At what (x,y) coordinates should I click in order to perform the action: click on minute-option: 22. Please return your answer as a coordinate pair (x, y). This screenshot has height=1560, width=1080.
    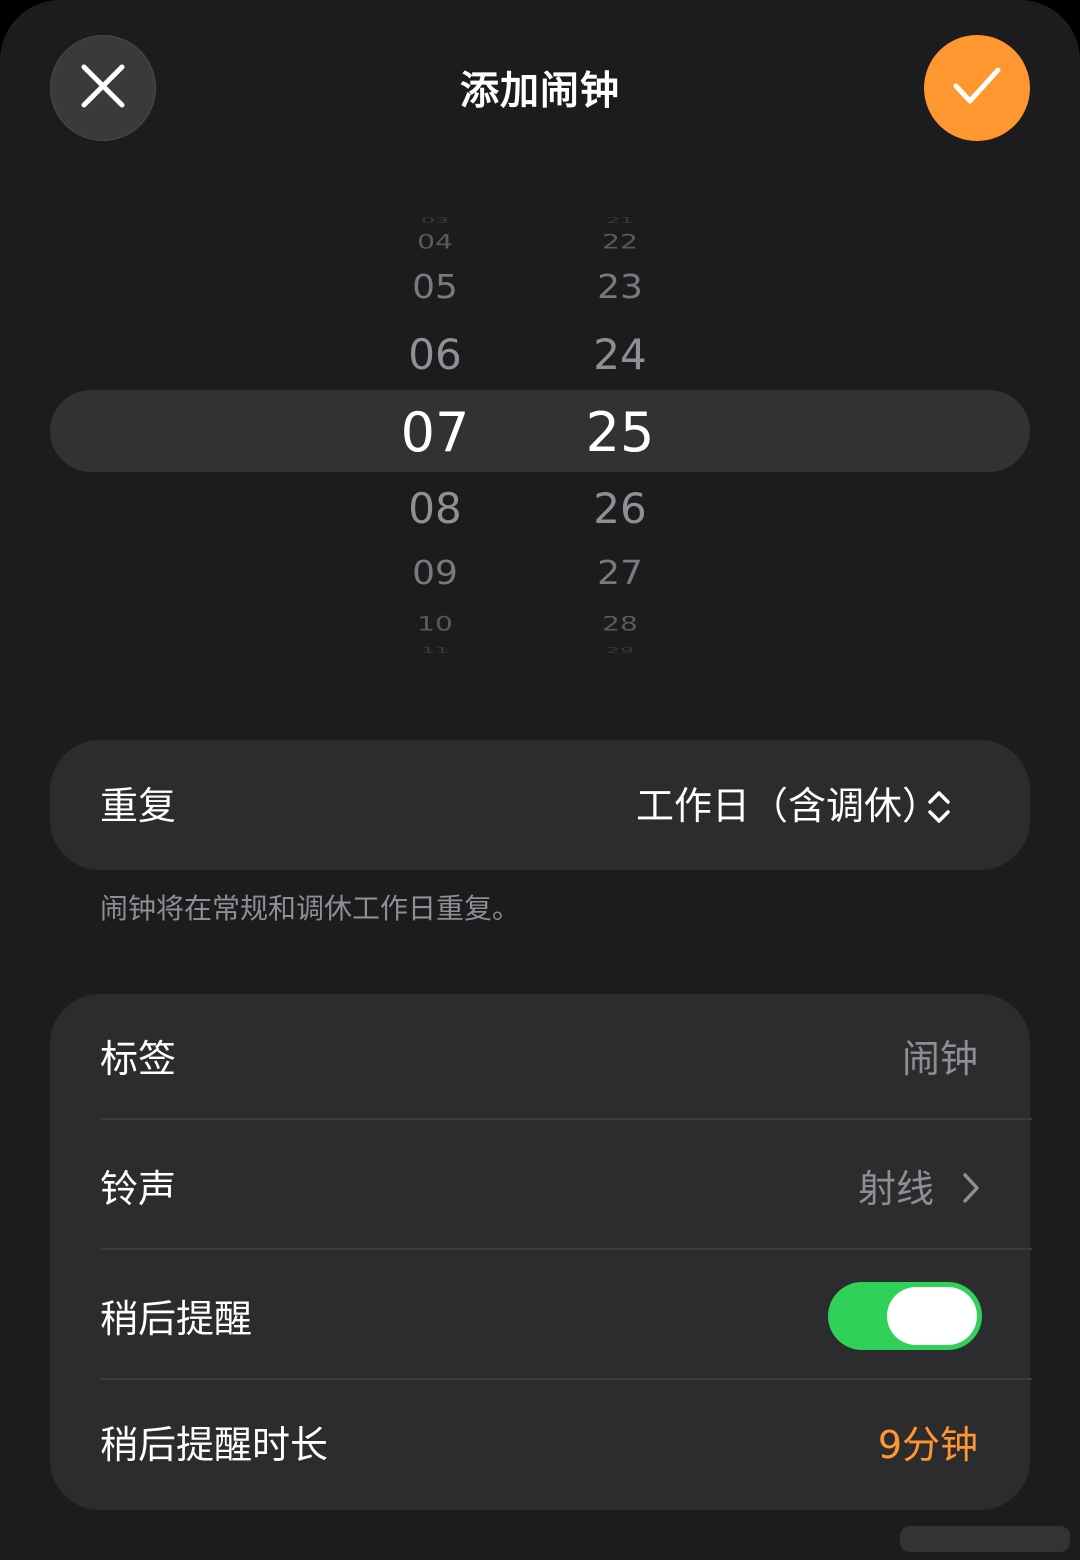
    Looking at the image, I should click on (620, 242).